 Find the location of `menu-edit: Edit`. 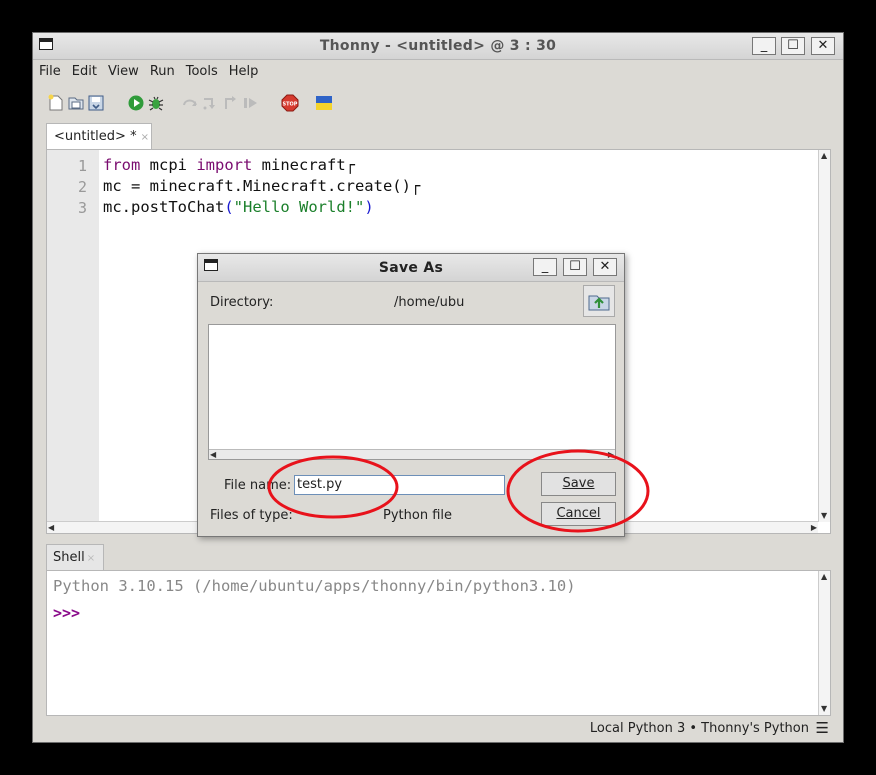

menu-edit: Edit is located at coordinates (84, 69).